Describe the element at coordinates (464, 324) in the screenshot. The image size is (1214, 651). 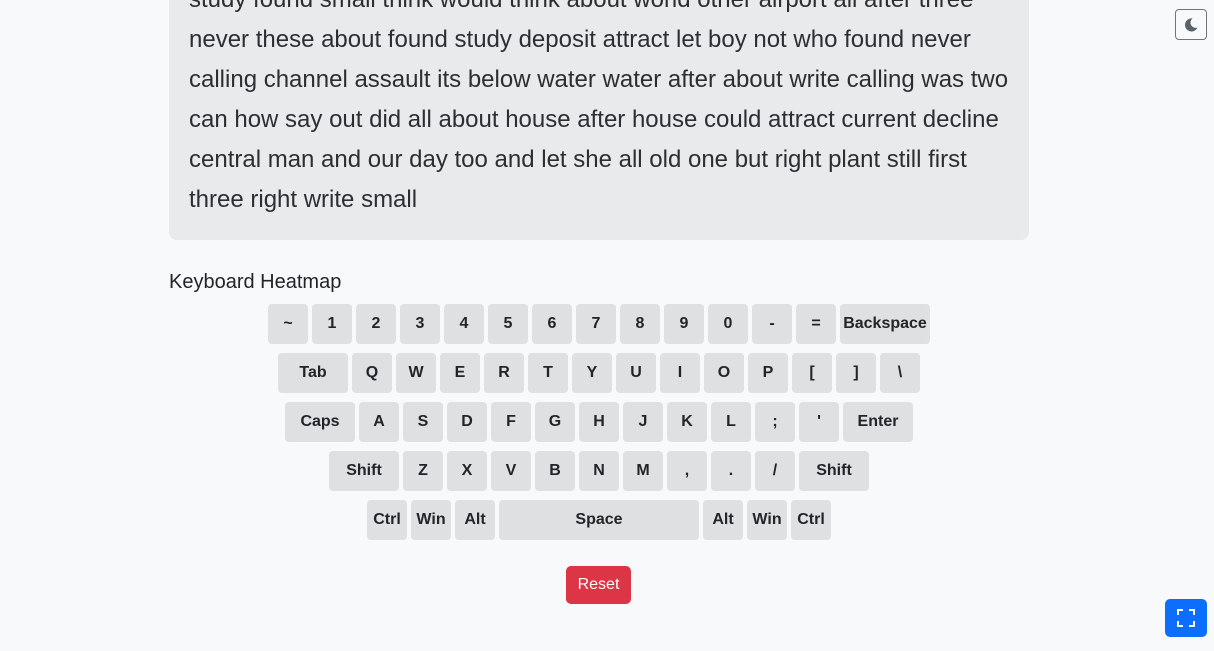
I see `key-4: 4` at that location.